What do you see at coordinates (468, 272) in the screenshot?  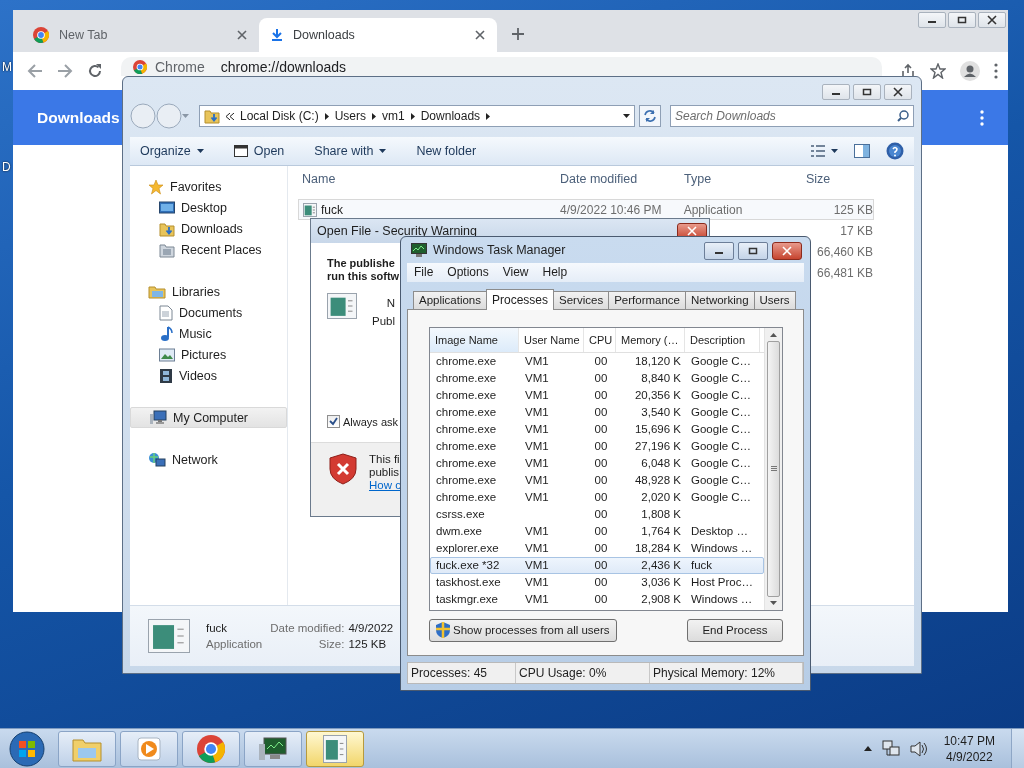 I see `menu-item: Options` at bounding box center [468, 272].